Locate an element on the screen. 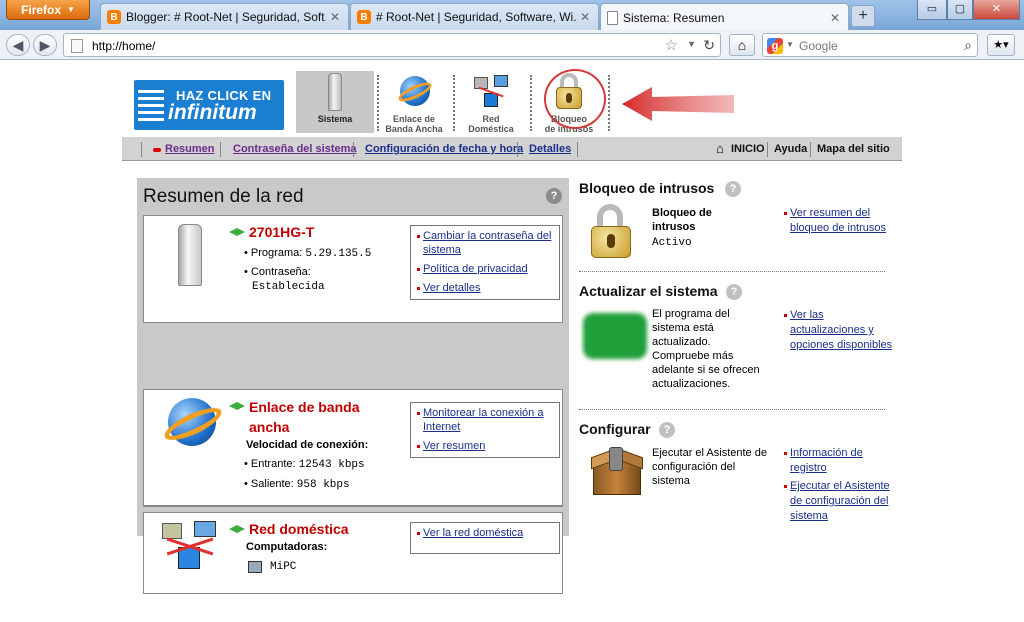  home-button: ⌂ is located at coordinates (742, 45).